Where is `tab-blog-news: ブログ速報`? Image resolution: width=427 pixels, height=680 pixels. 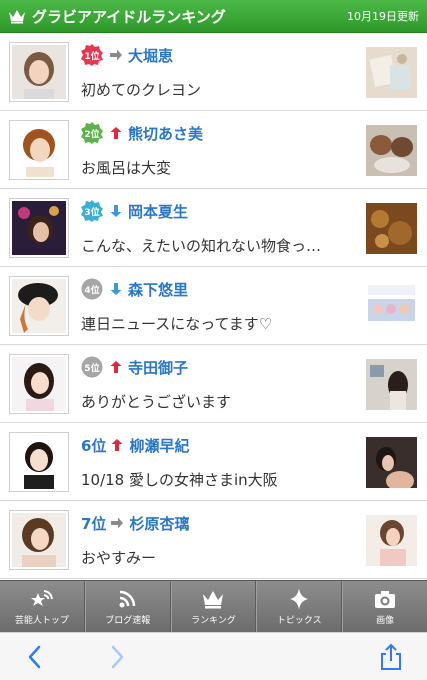
tab-blog-news: ブログ速報 is located at coordinates (127, 606).